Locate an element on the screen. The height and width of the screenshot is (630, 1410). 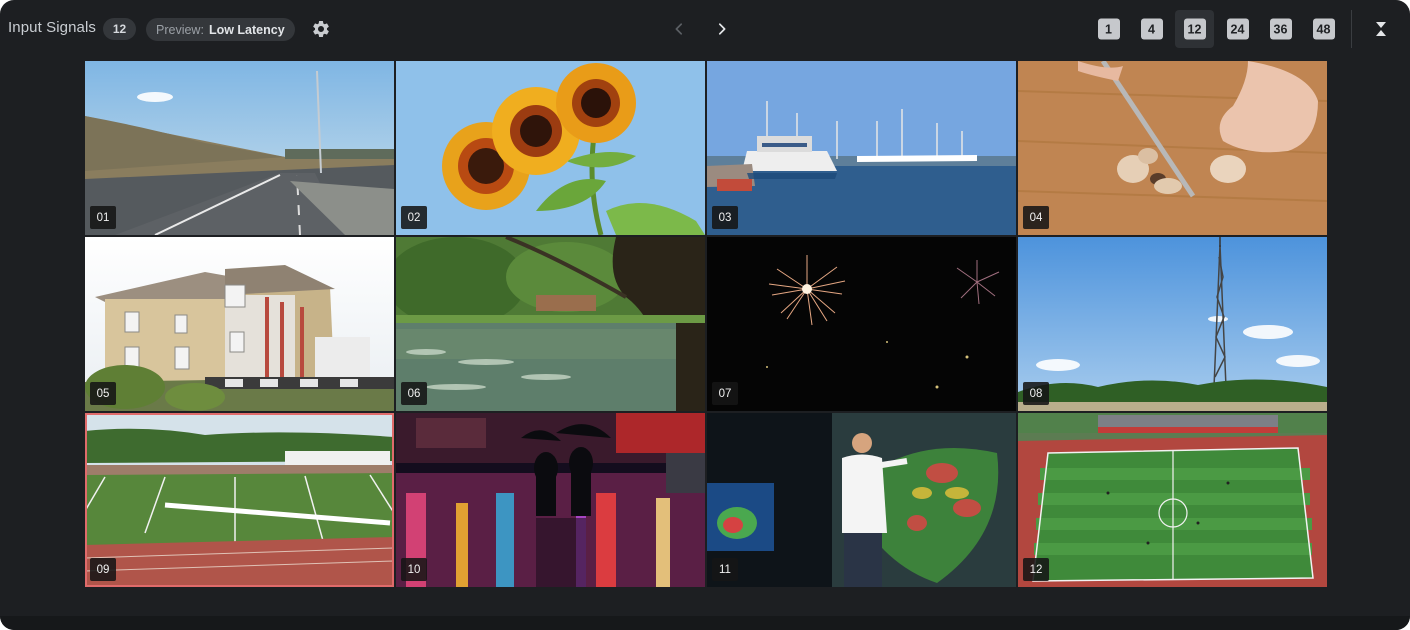
layout-option-12: 12 is located at coordinates (1194, 29).